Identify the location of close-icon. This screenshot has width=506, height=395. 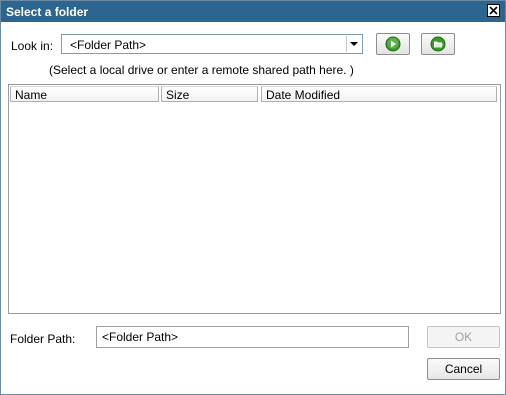
(493, 10).